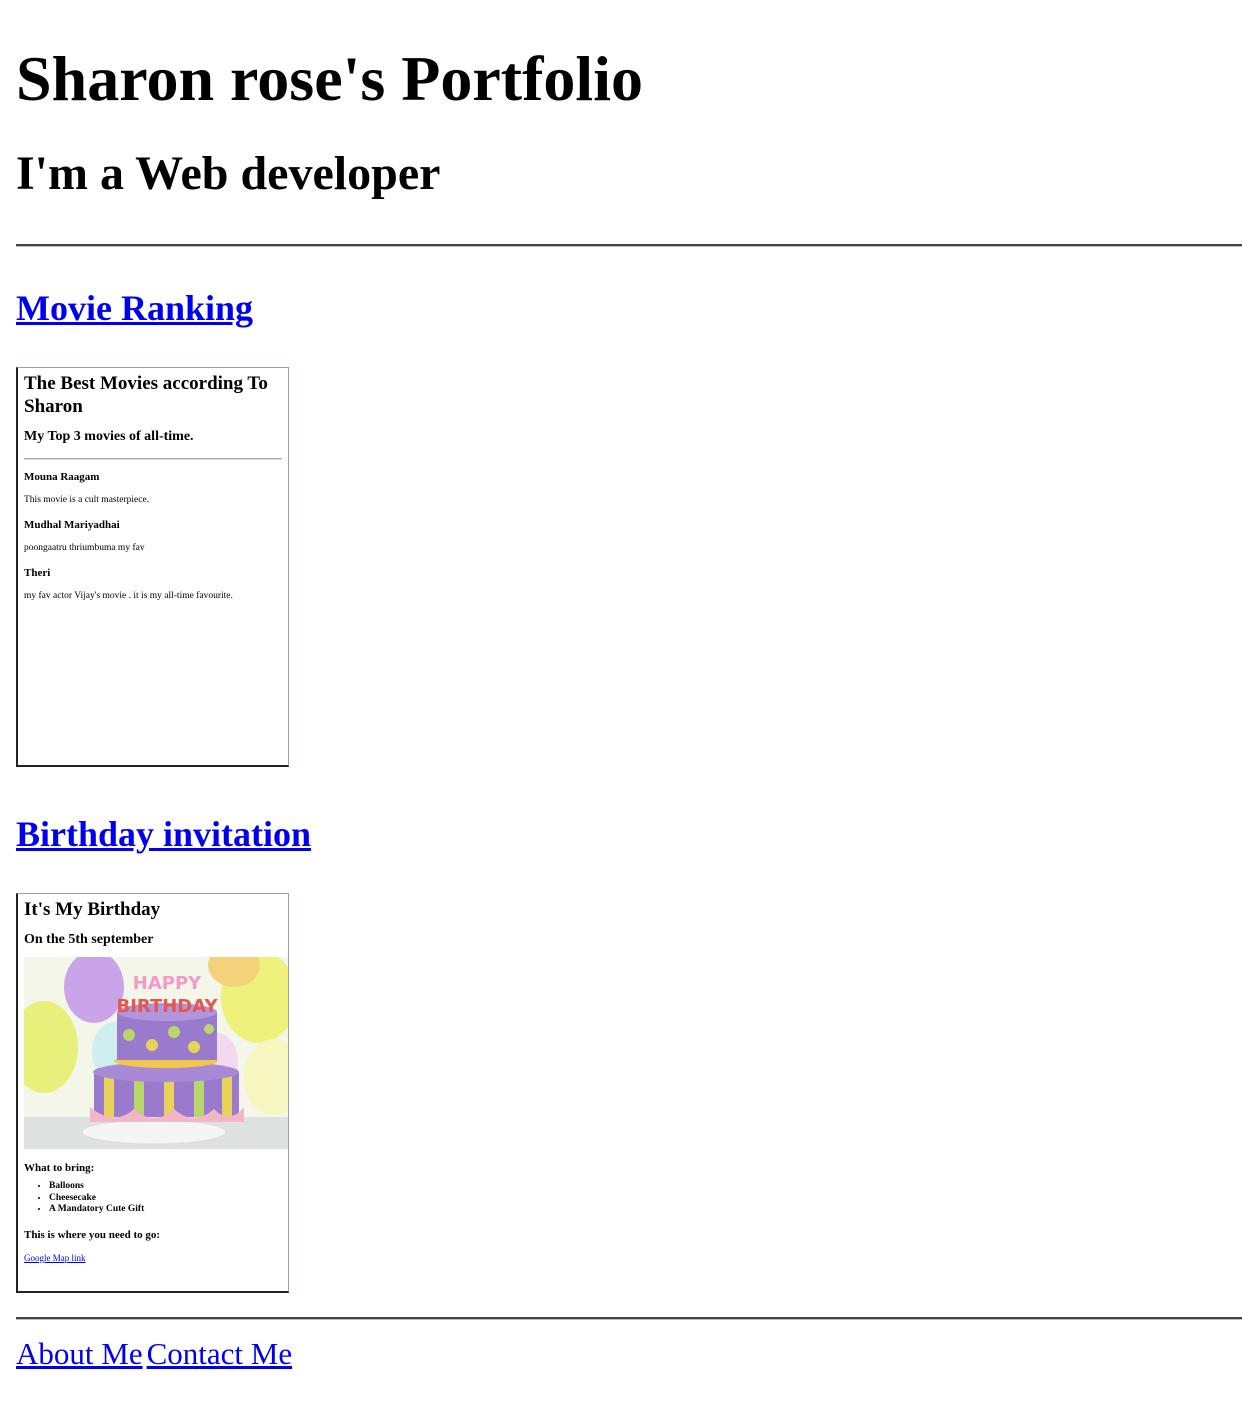 The height and width of the screenshot is (1424, 1242). I want to click on bring-heading: What to bring:, so click(59, 1168).